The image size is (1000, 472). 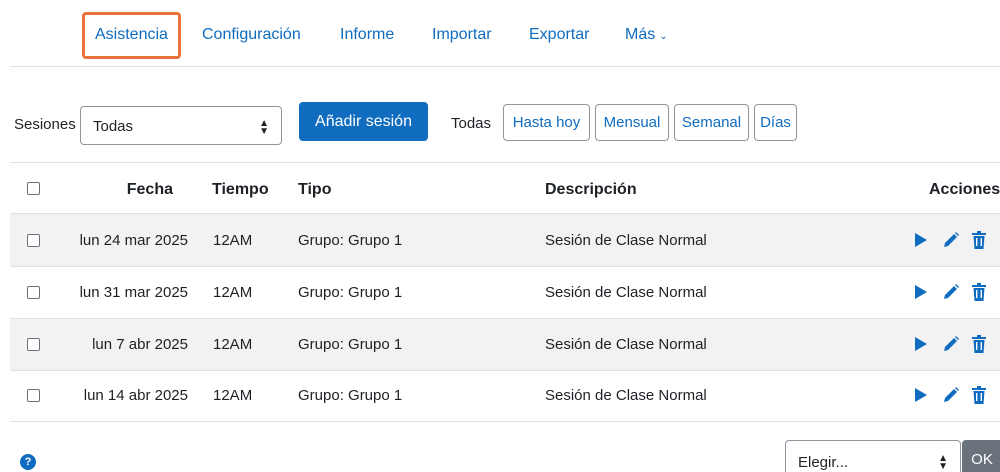 What do you see at coordinates (363, 121) in the screenshot?
I see `add-session-button: Añadir sesión` at bounding box center [363, 121].